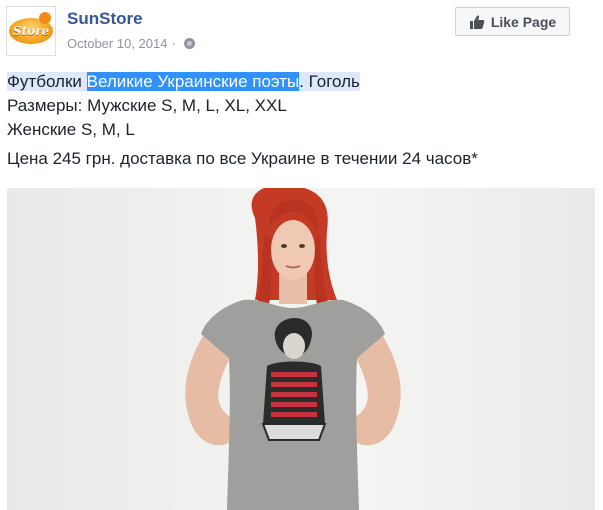 This screenshot has width=603, height=510. I want to click on thumbs-up-icon, so click(477, 21).